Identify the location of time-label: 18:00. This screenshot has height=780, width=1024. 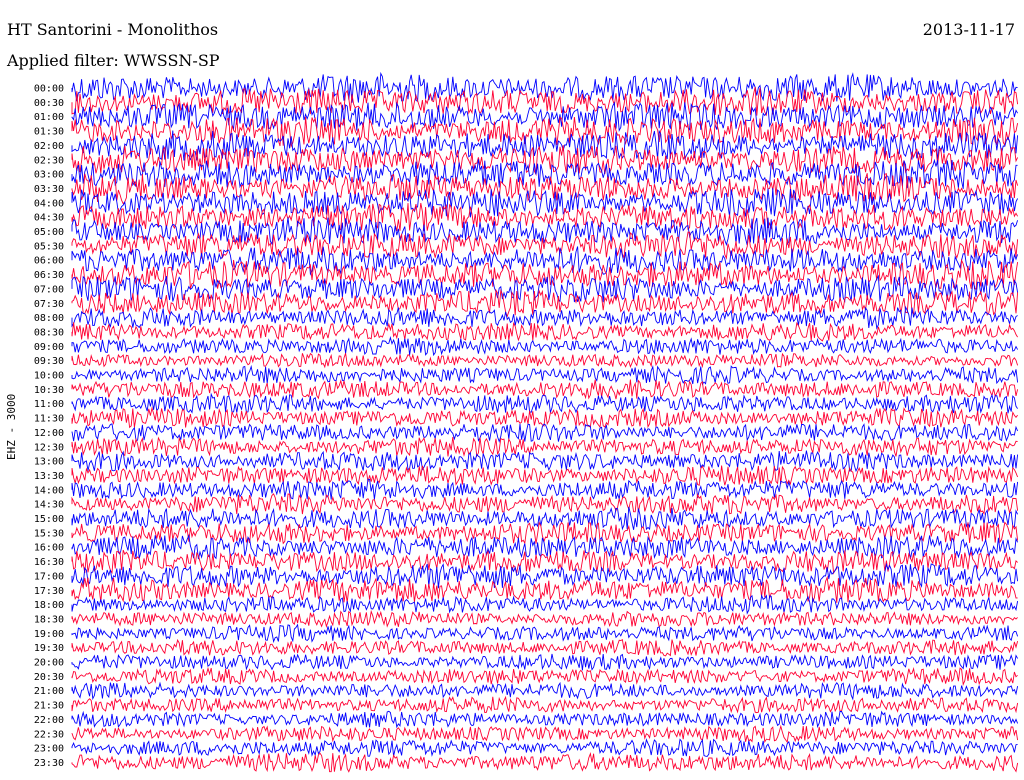
(49, 605).